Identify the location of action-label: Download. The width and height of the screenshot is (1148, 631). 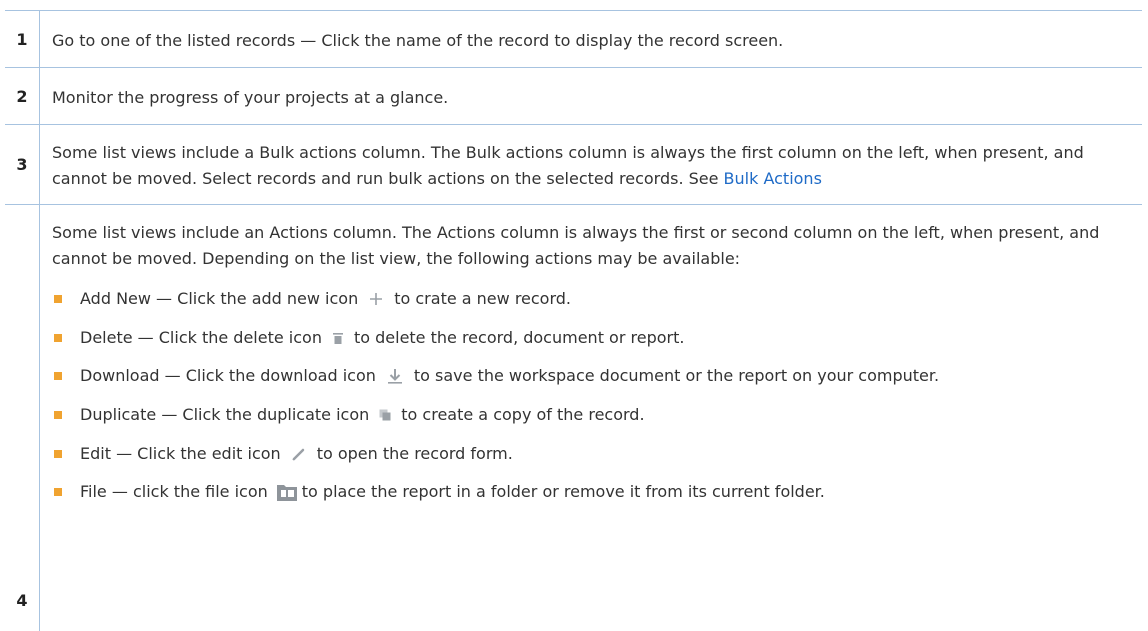
(120, 376).